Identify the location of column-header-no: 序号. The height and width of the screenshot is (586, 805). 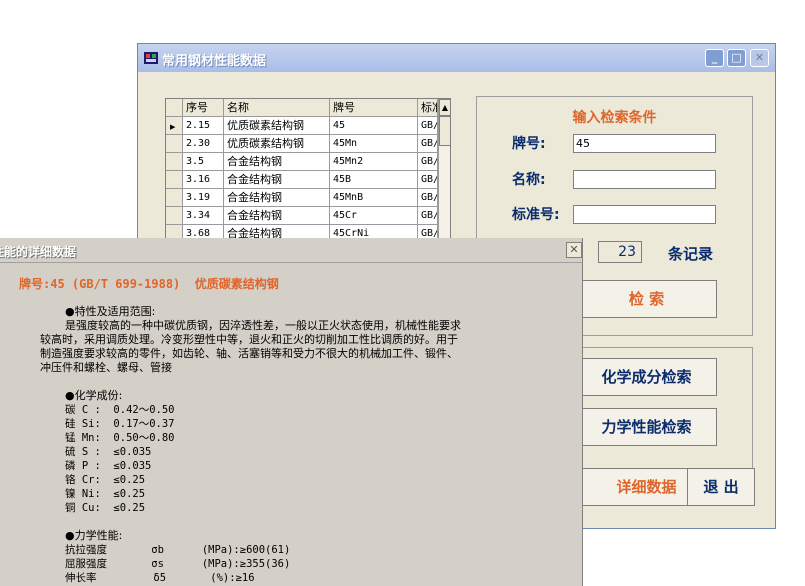
(203, 108).